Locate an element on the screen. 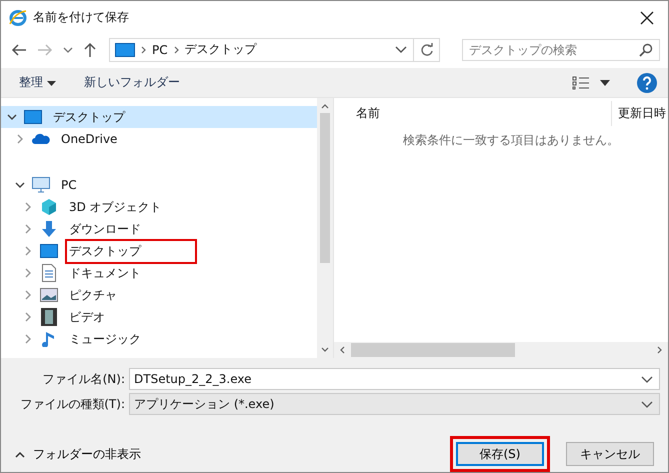 The height and width of the screenshot is (473, 669). document-icon is located at coordinates (49, 273).